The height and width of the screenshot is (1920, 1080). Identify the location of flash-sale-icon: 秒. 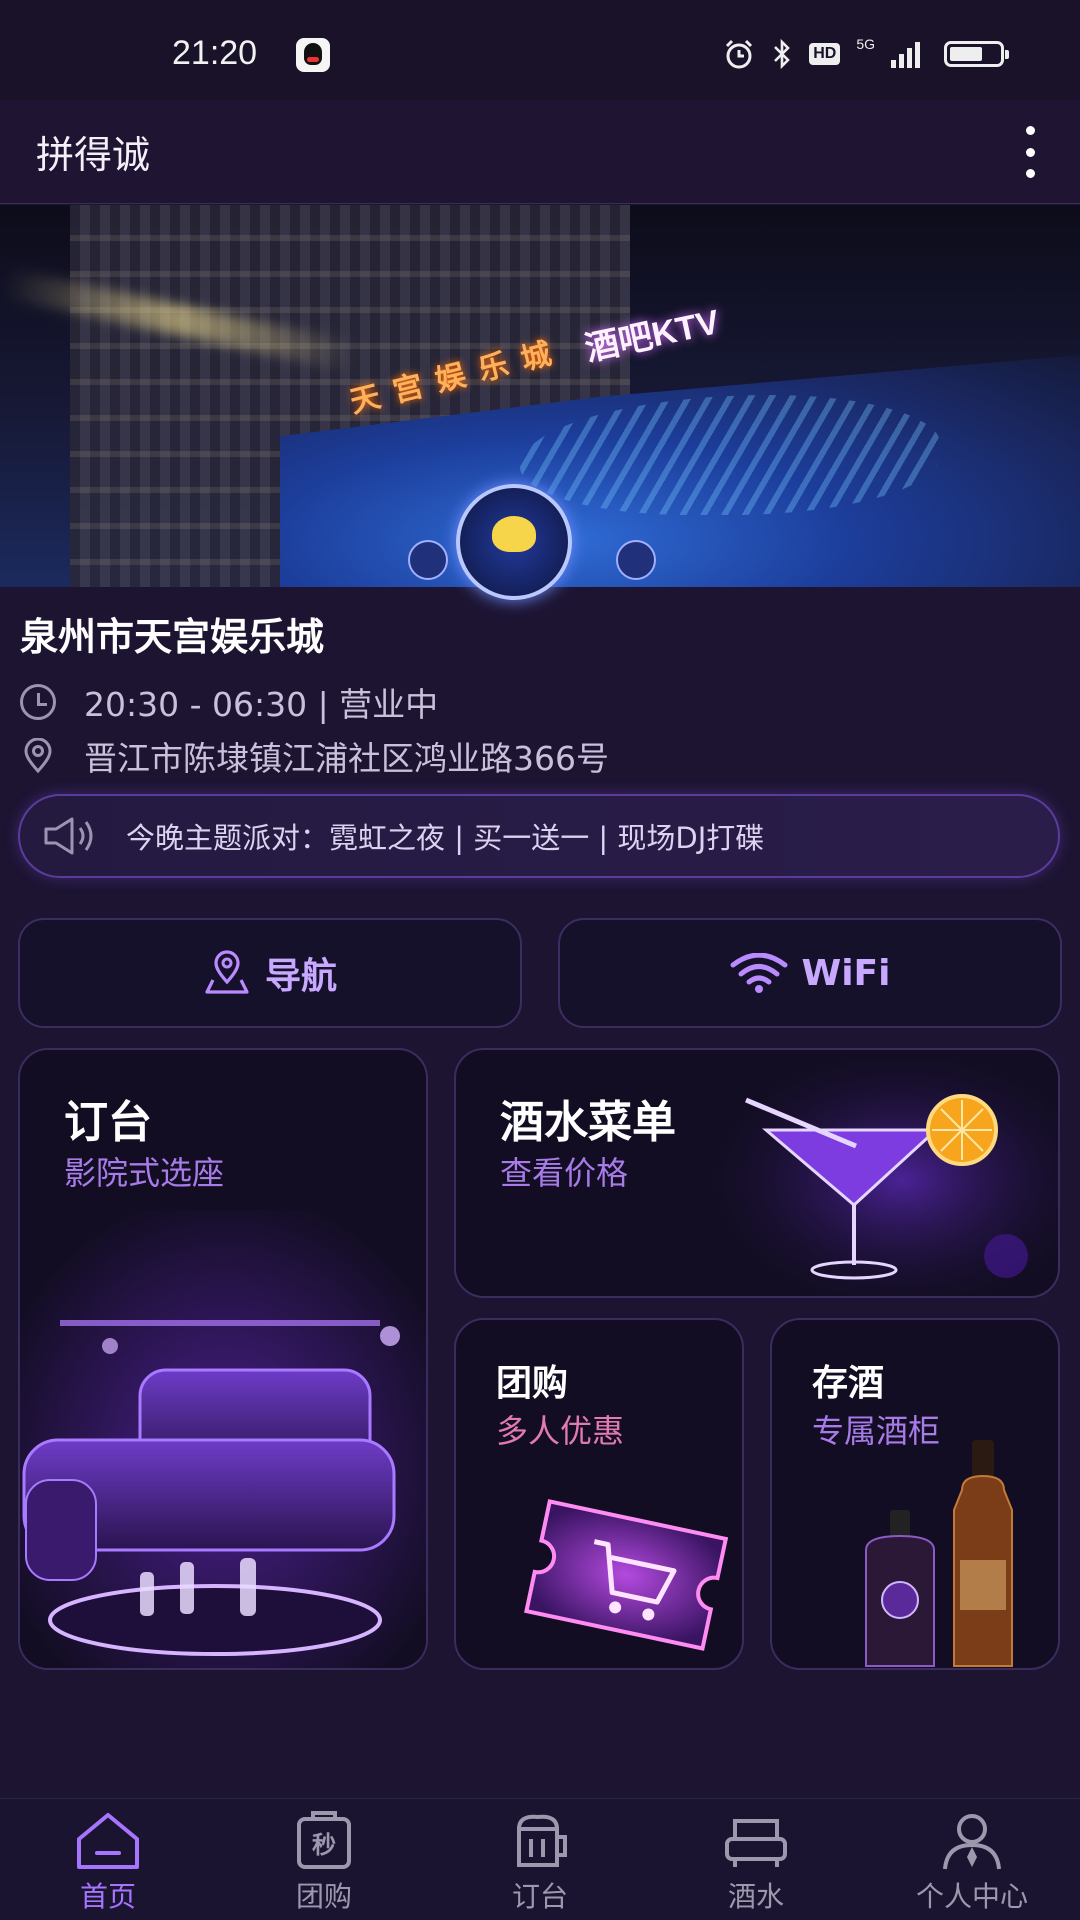
(324, 1840).